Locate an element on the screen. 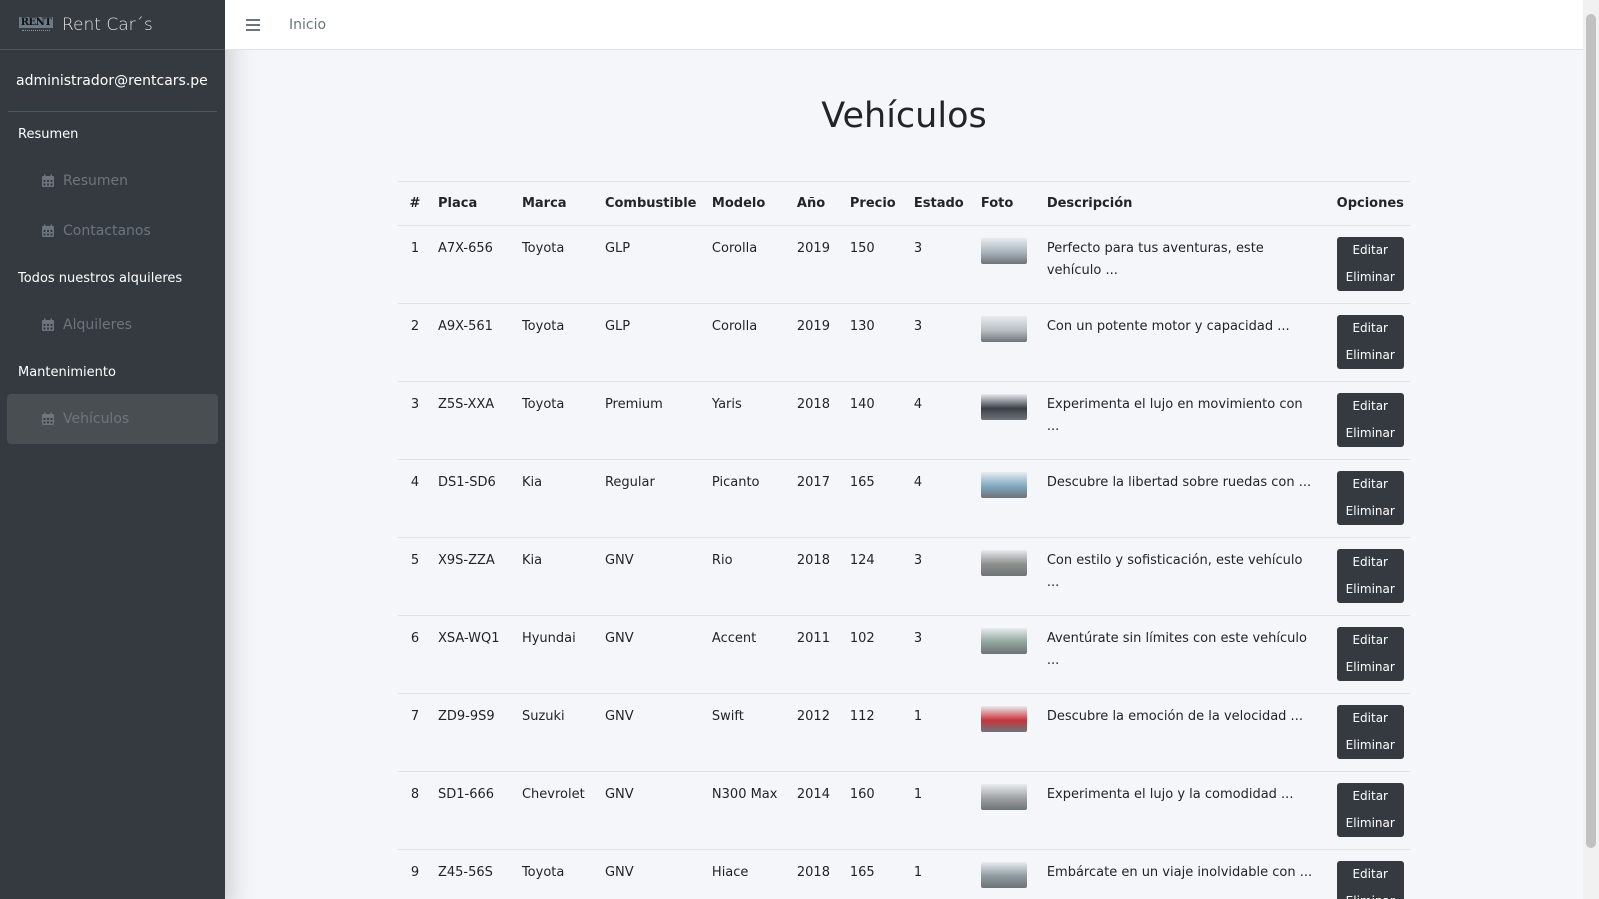 This screenshot has width=1599, height=899. sidebar-item-contactanos: Contactanos is located at coordinates (112, 231).